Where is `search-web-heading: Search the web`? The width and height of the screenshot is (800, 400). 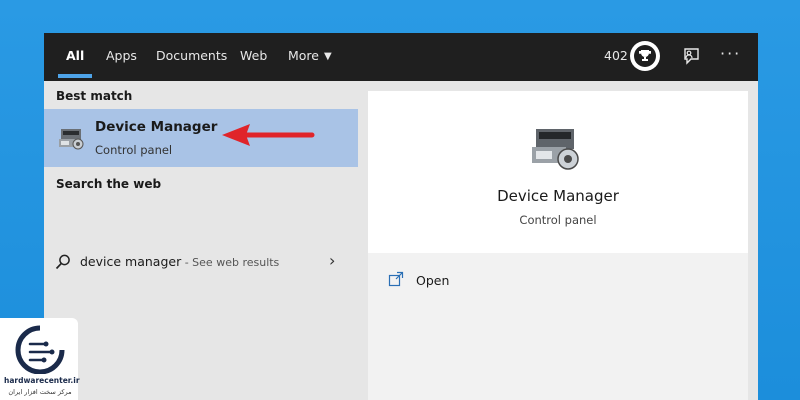 search-web-heading: Search the web is located at coordinates (109, 184).